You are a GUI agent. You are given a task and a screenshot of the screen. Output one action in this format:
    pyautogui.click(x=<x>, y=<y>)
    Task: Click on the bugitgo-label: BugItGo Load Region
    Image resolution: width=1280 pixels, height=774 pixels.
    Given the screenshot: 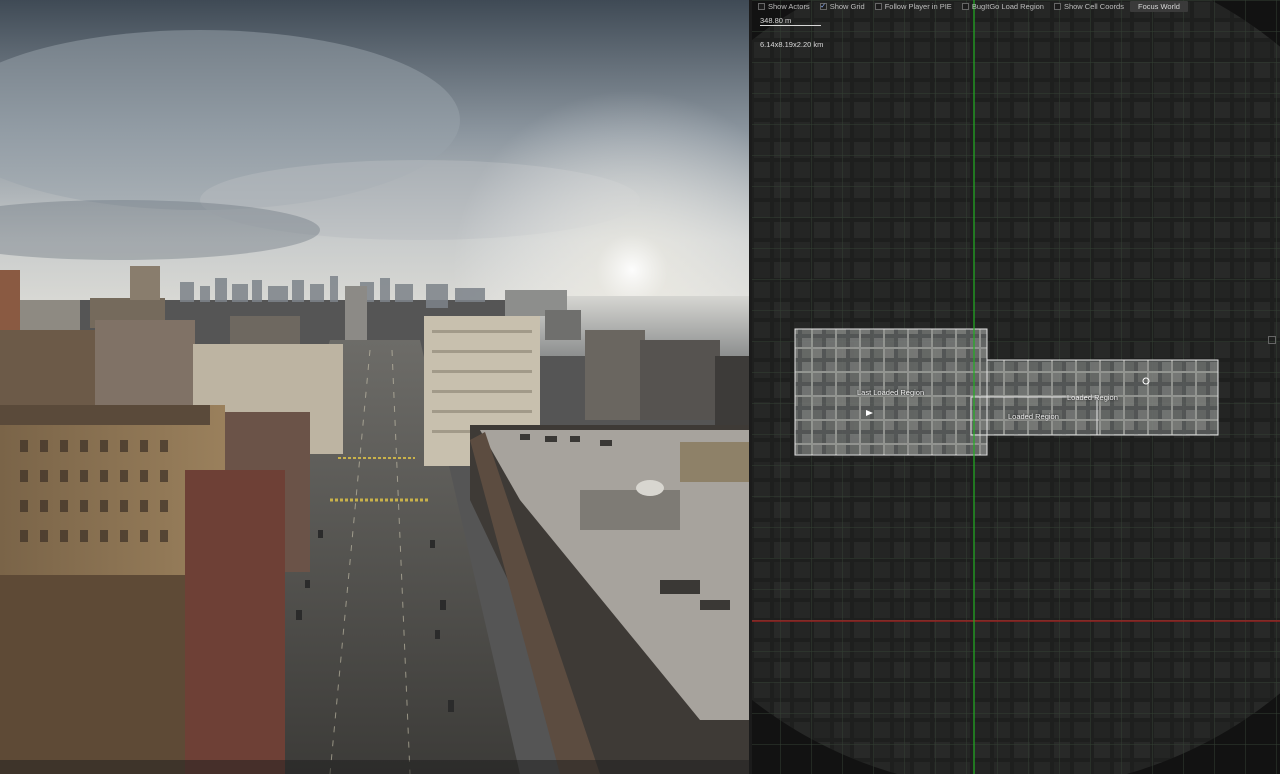 What is the action you would take?
    pyautogui.click(x=1007, y=6)
    